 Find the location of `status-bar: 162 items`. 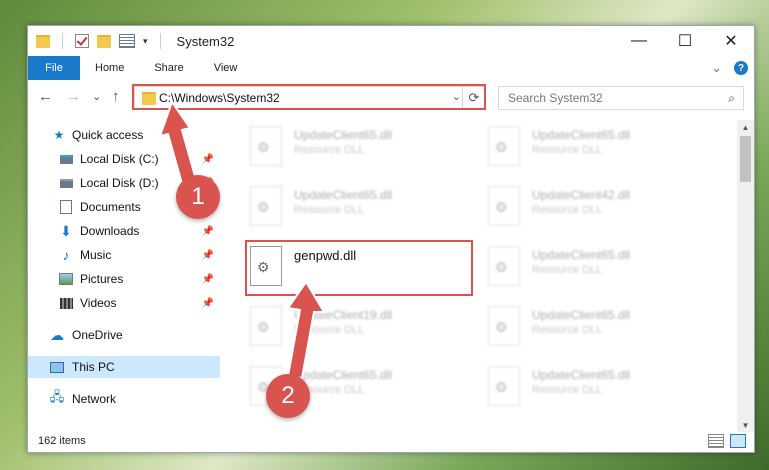

status-bar: 162 items is located at coordinates (391, 441).